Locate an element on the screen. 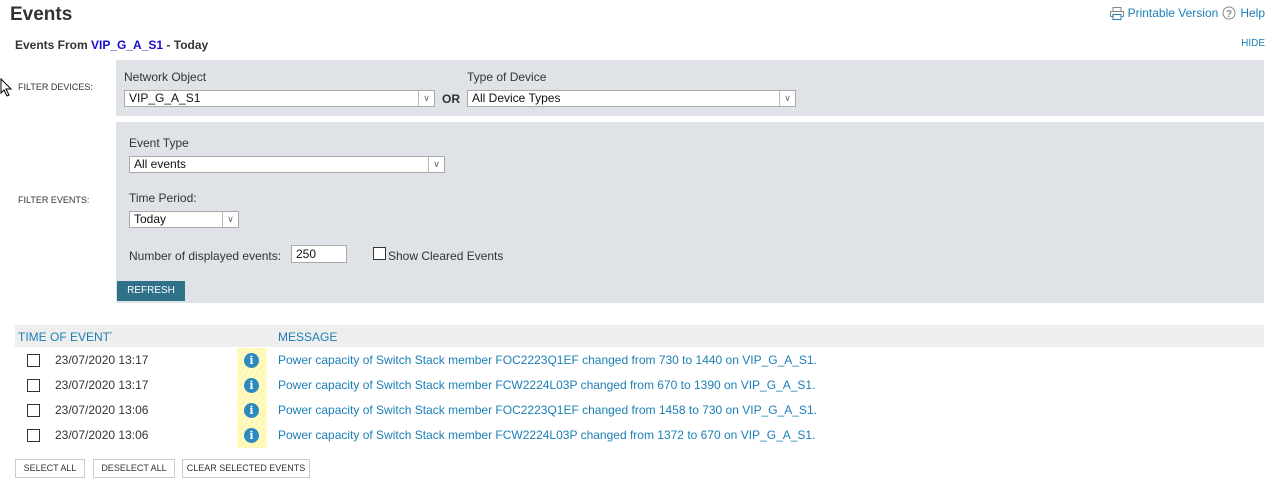 This screenshot has height=499, width=1279. mouse-cursor-icon is located at coordinates (6, 87).